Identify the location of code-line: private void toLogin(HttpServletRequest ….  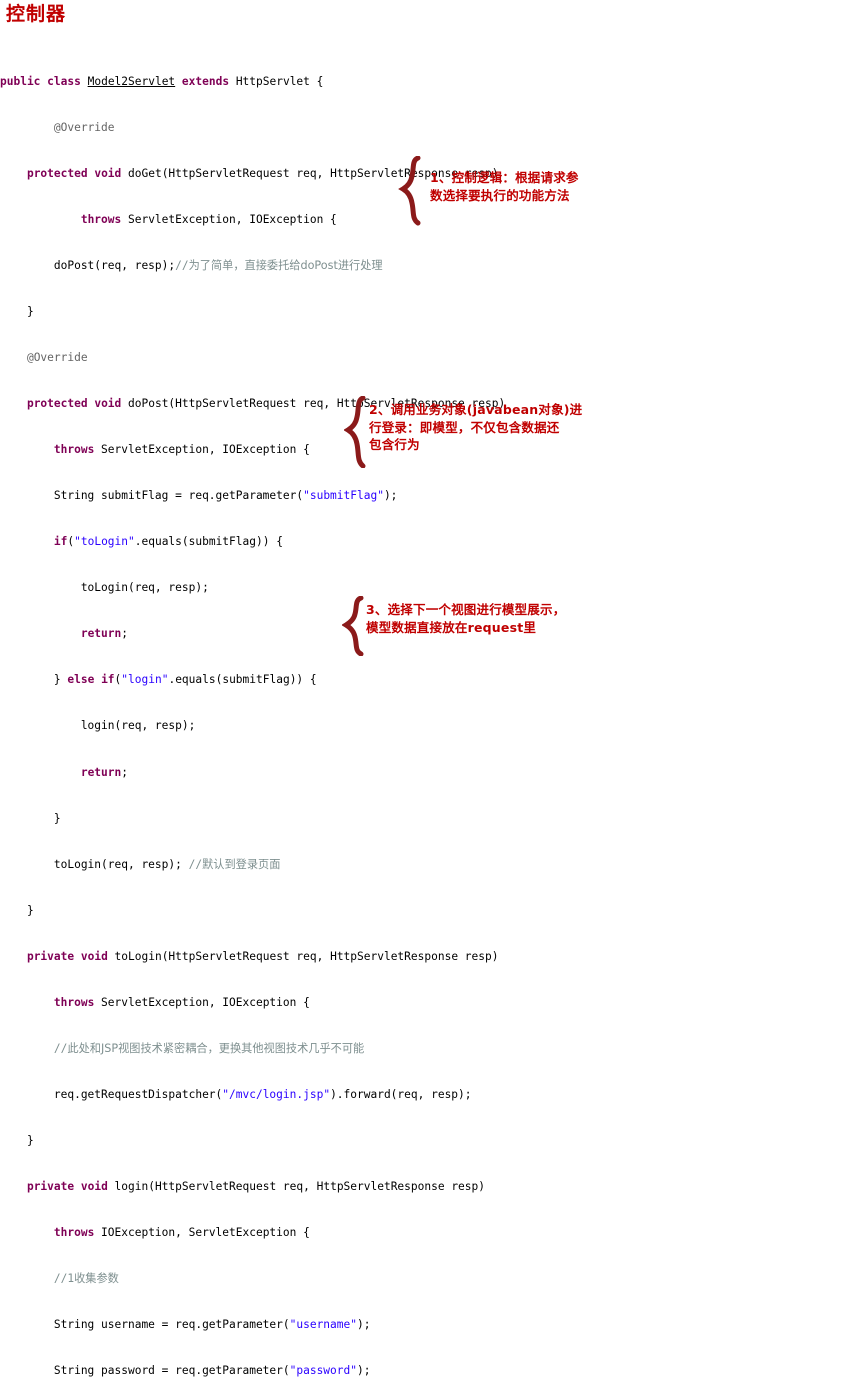
(262, 956).